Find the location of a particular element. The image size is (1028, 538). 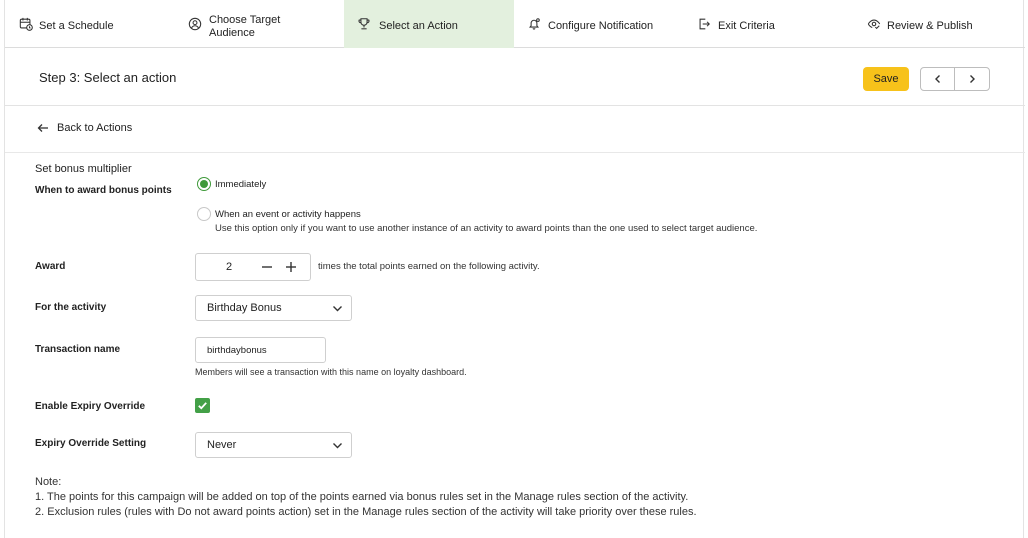

section-title: Set bonus multiplier is located at coordinates (83, 169).